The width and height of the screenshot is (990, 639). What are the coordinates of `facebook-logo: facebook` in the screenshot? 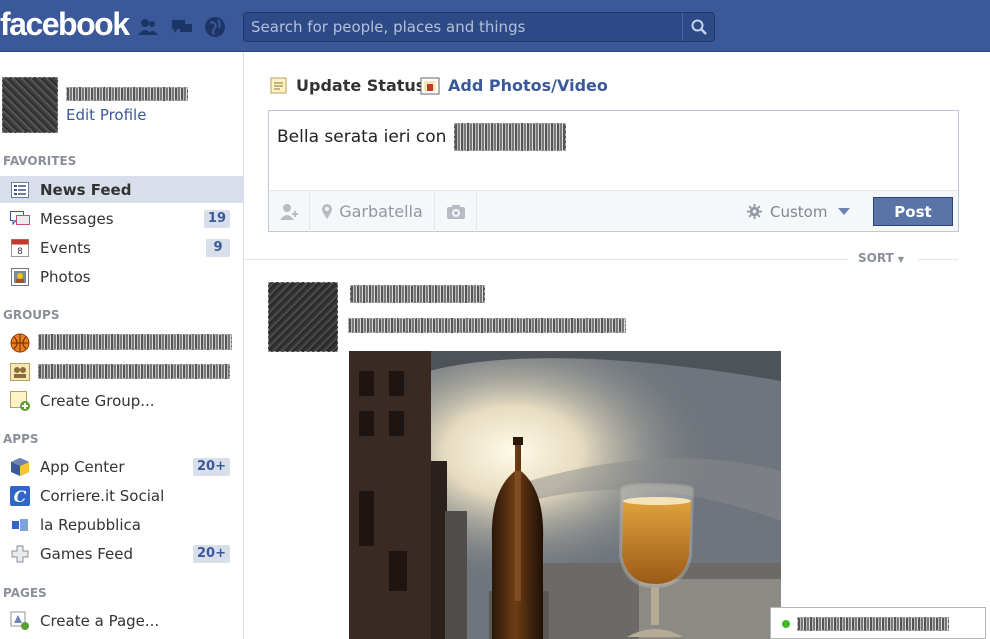 It's located at (65, 24).